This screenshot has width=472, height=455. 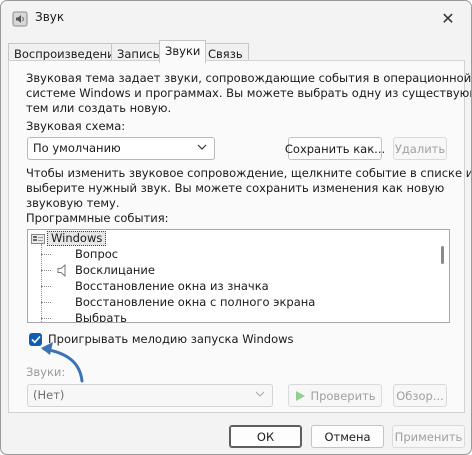 I want to click on tab-sounds: Звуки, so click(x=183, y=51).